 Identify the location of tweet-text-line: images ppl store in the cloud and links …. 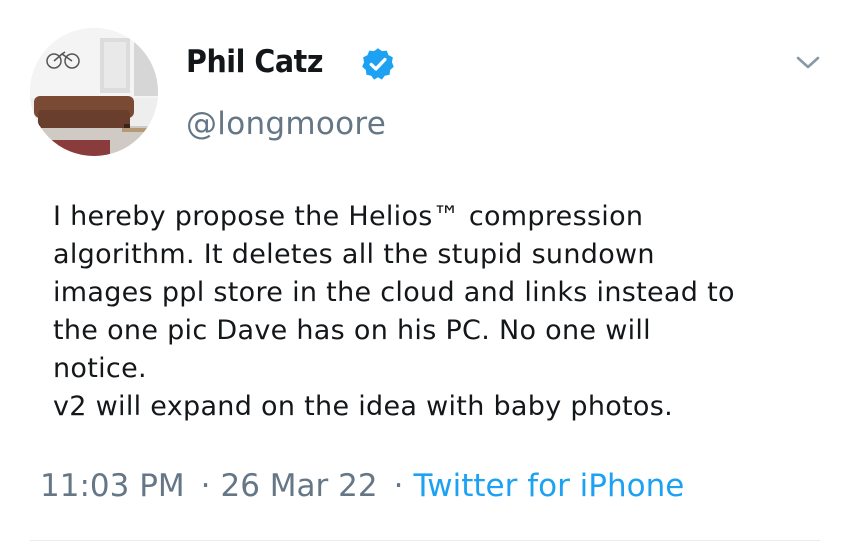
(394, 292).